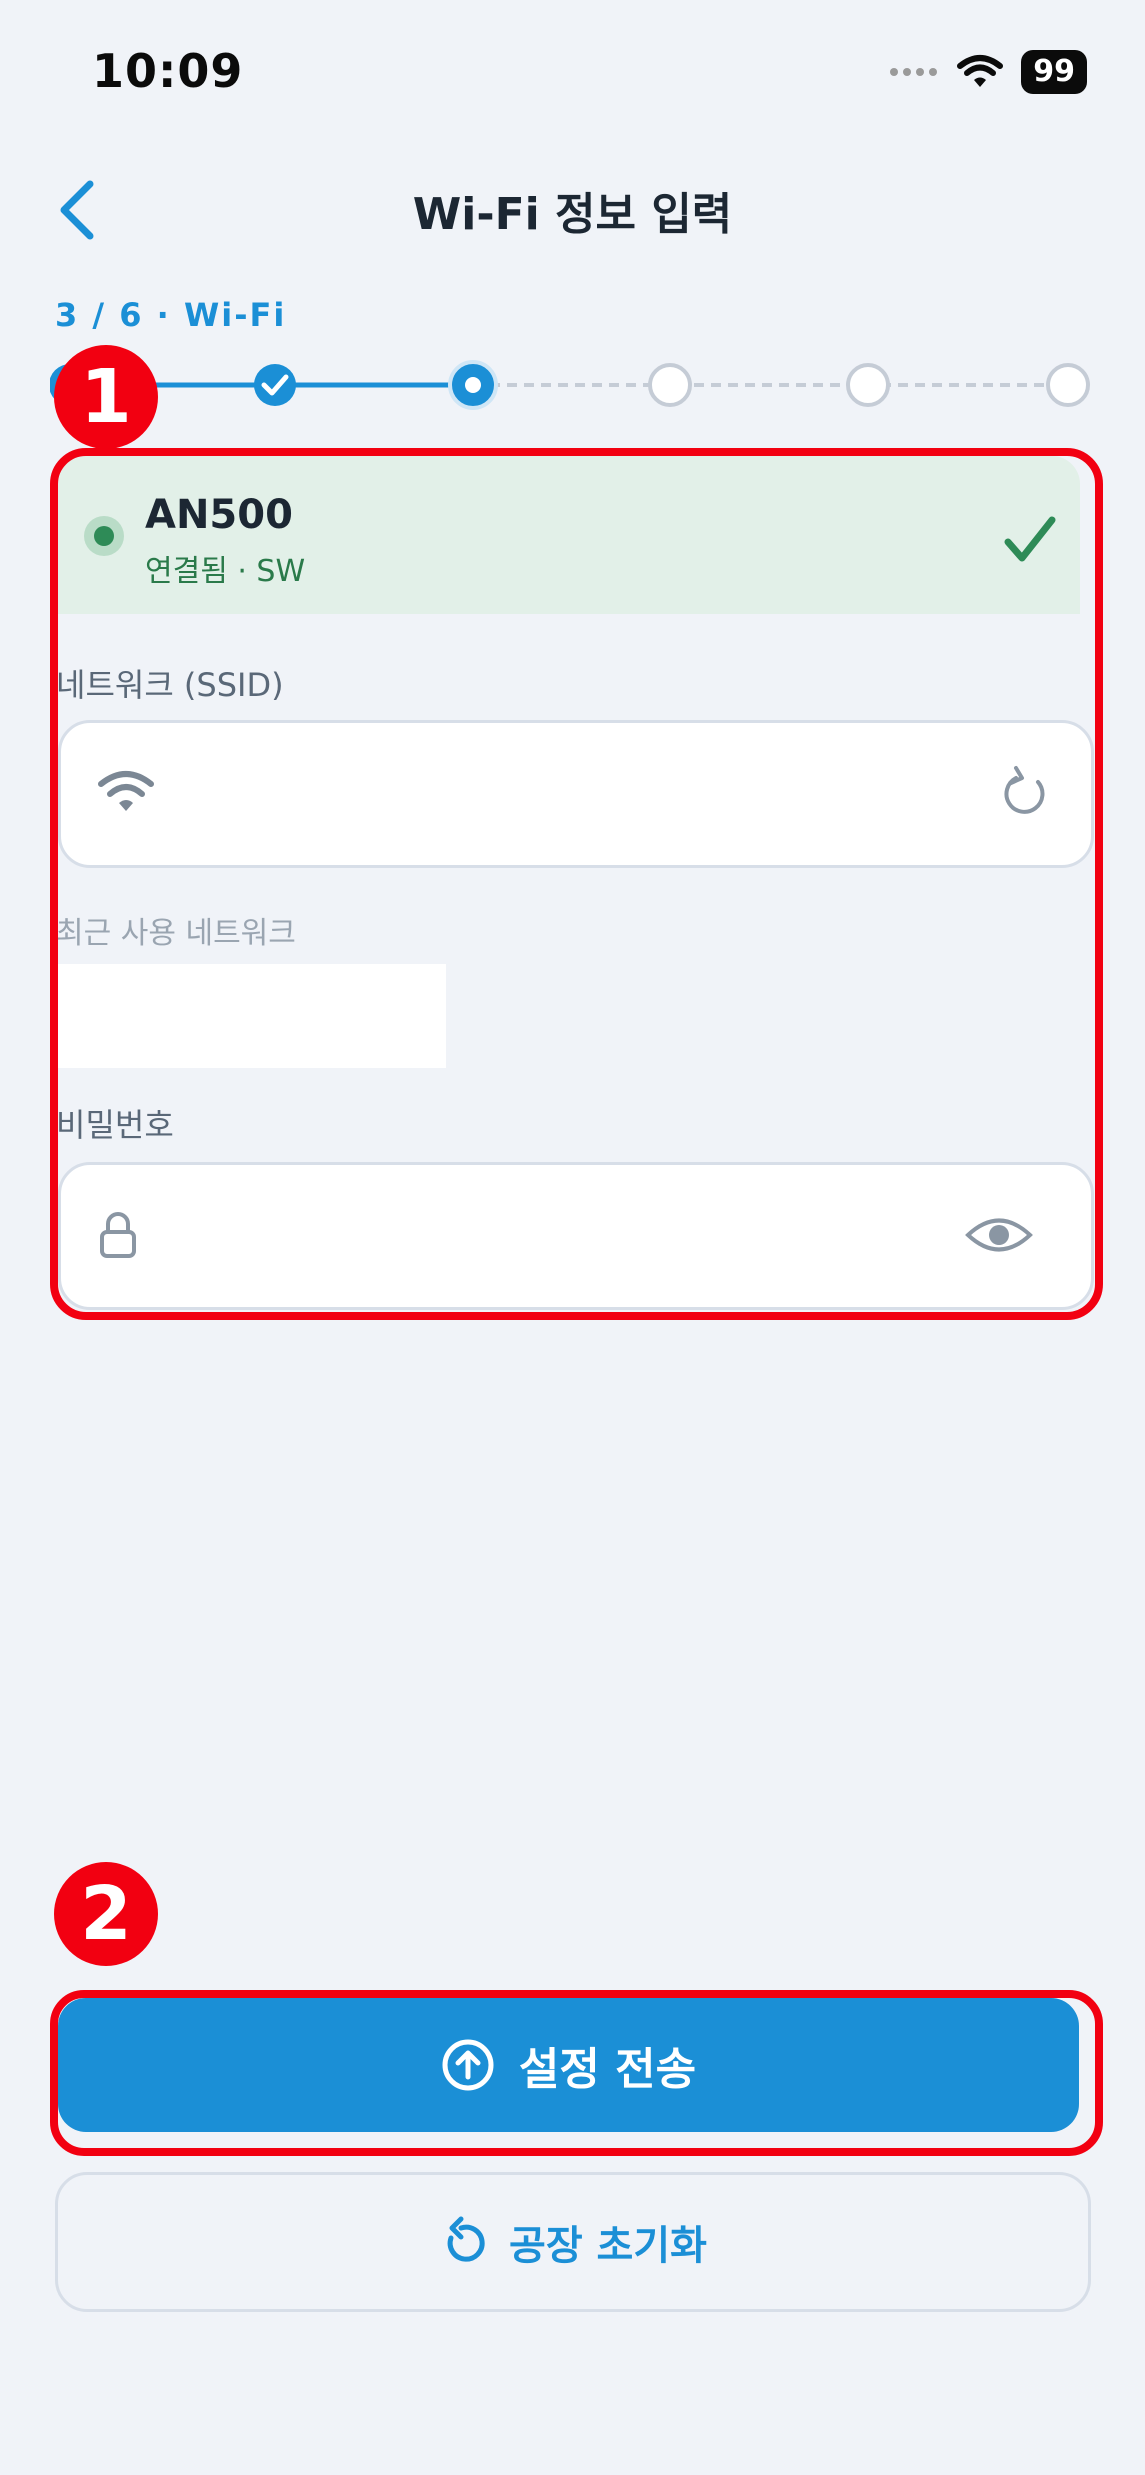 This screenshot has width=1145, height=2475. What do you see at coordinates (570, 385) in the screenshot?
I see `progress-stepper` at bounding box center [570, 385].